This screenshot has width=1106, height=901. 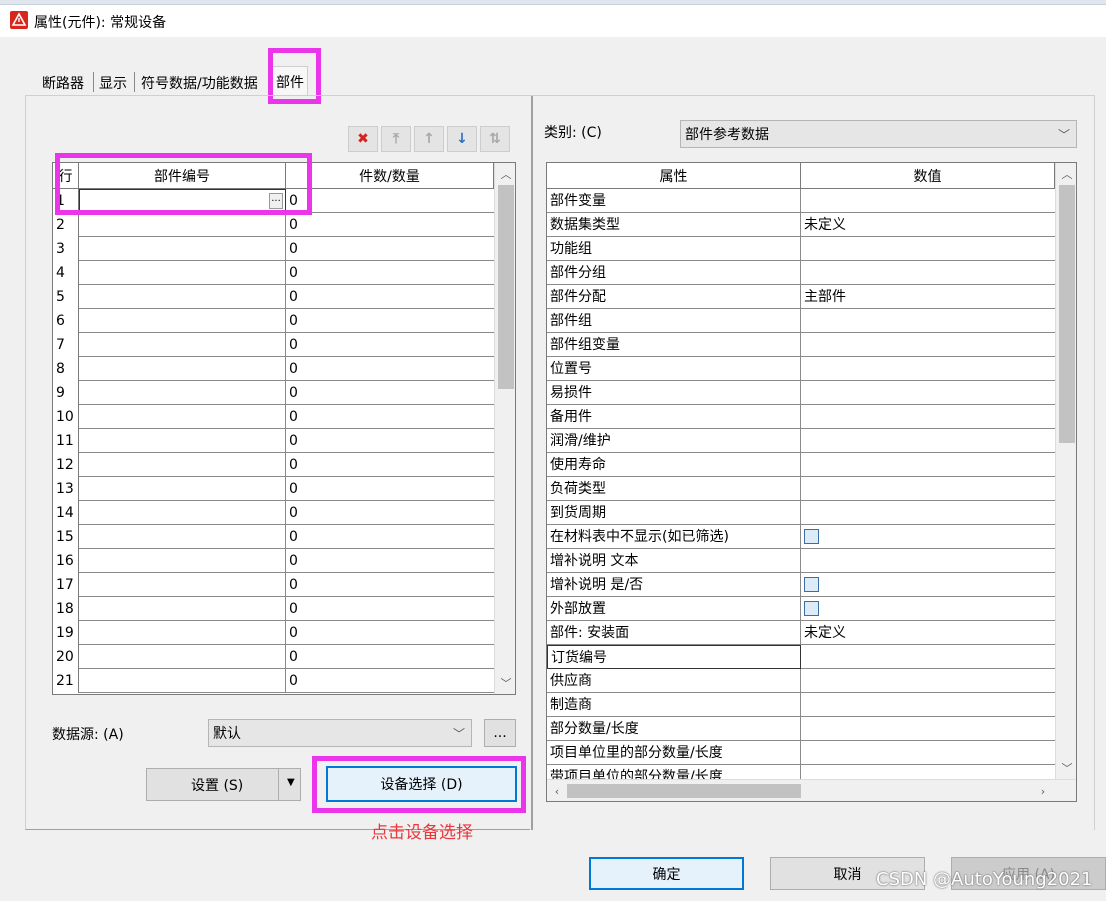 I want to click on table-row: 18 0, so click(x=273, y=609).